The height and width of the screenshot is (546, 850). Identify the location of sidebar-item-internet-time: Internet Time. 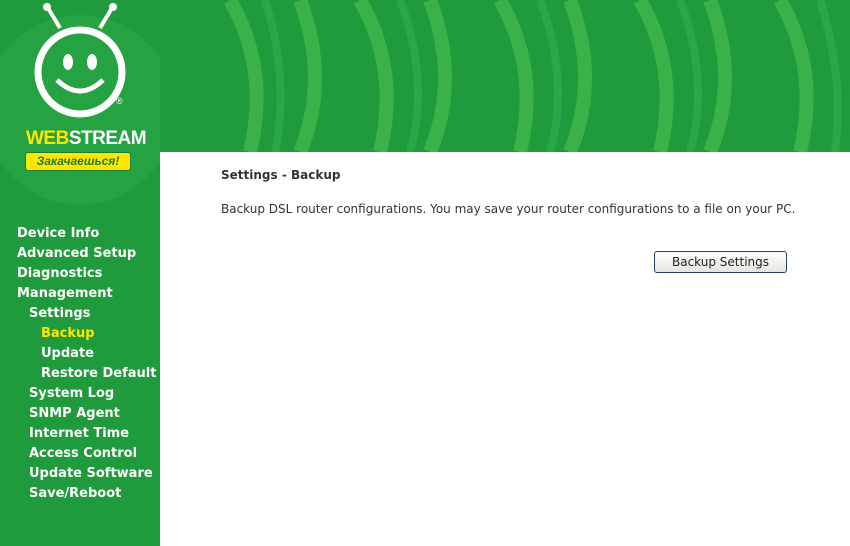
(78, 434).